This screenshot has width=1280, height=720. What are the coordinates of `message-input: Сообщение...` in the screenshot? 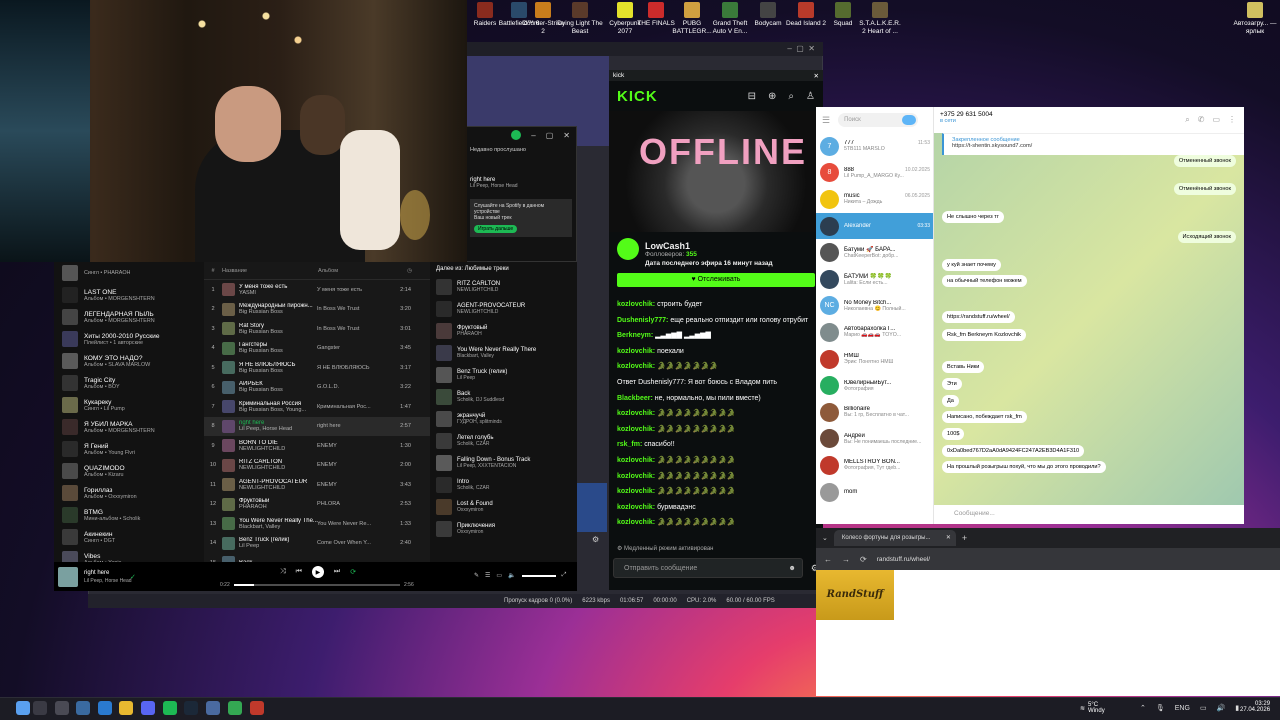 It's located at (1089, 514).